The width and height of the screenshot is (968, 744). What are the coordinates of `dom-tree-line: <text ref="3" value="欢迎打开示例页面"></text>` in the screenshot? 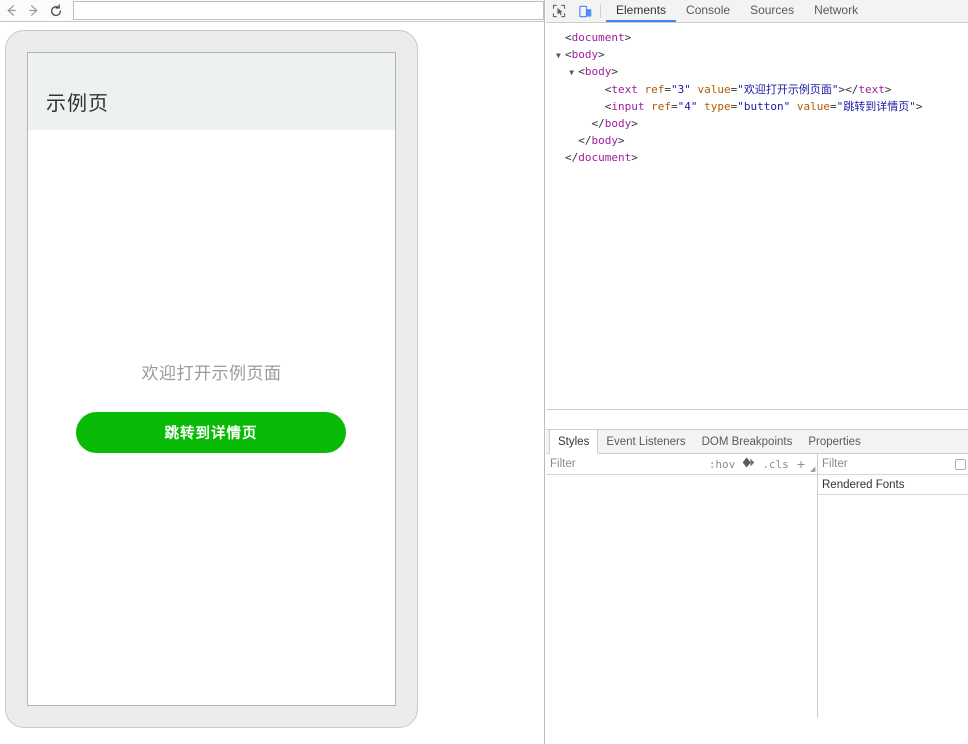 It's located at (762, 90).